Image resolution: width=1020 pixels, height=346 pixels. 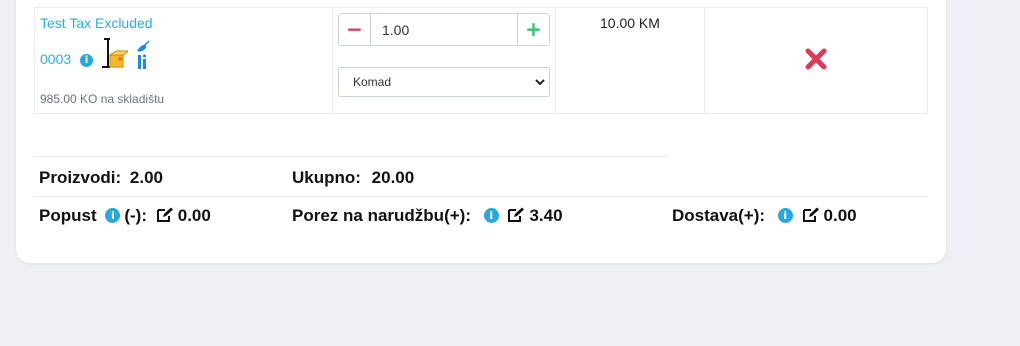 I want to click on delivery-value: 0.00, so click(x=840, y=215).